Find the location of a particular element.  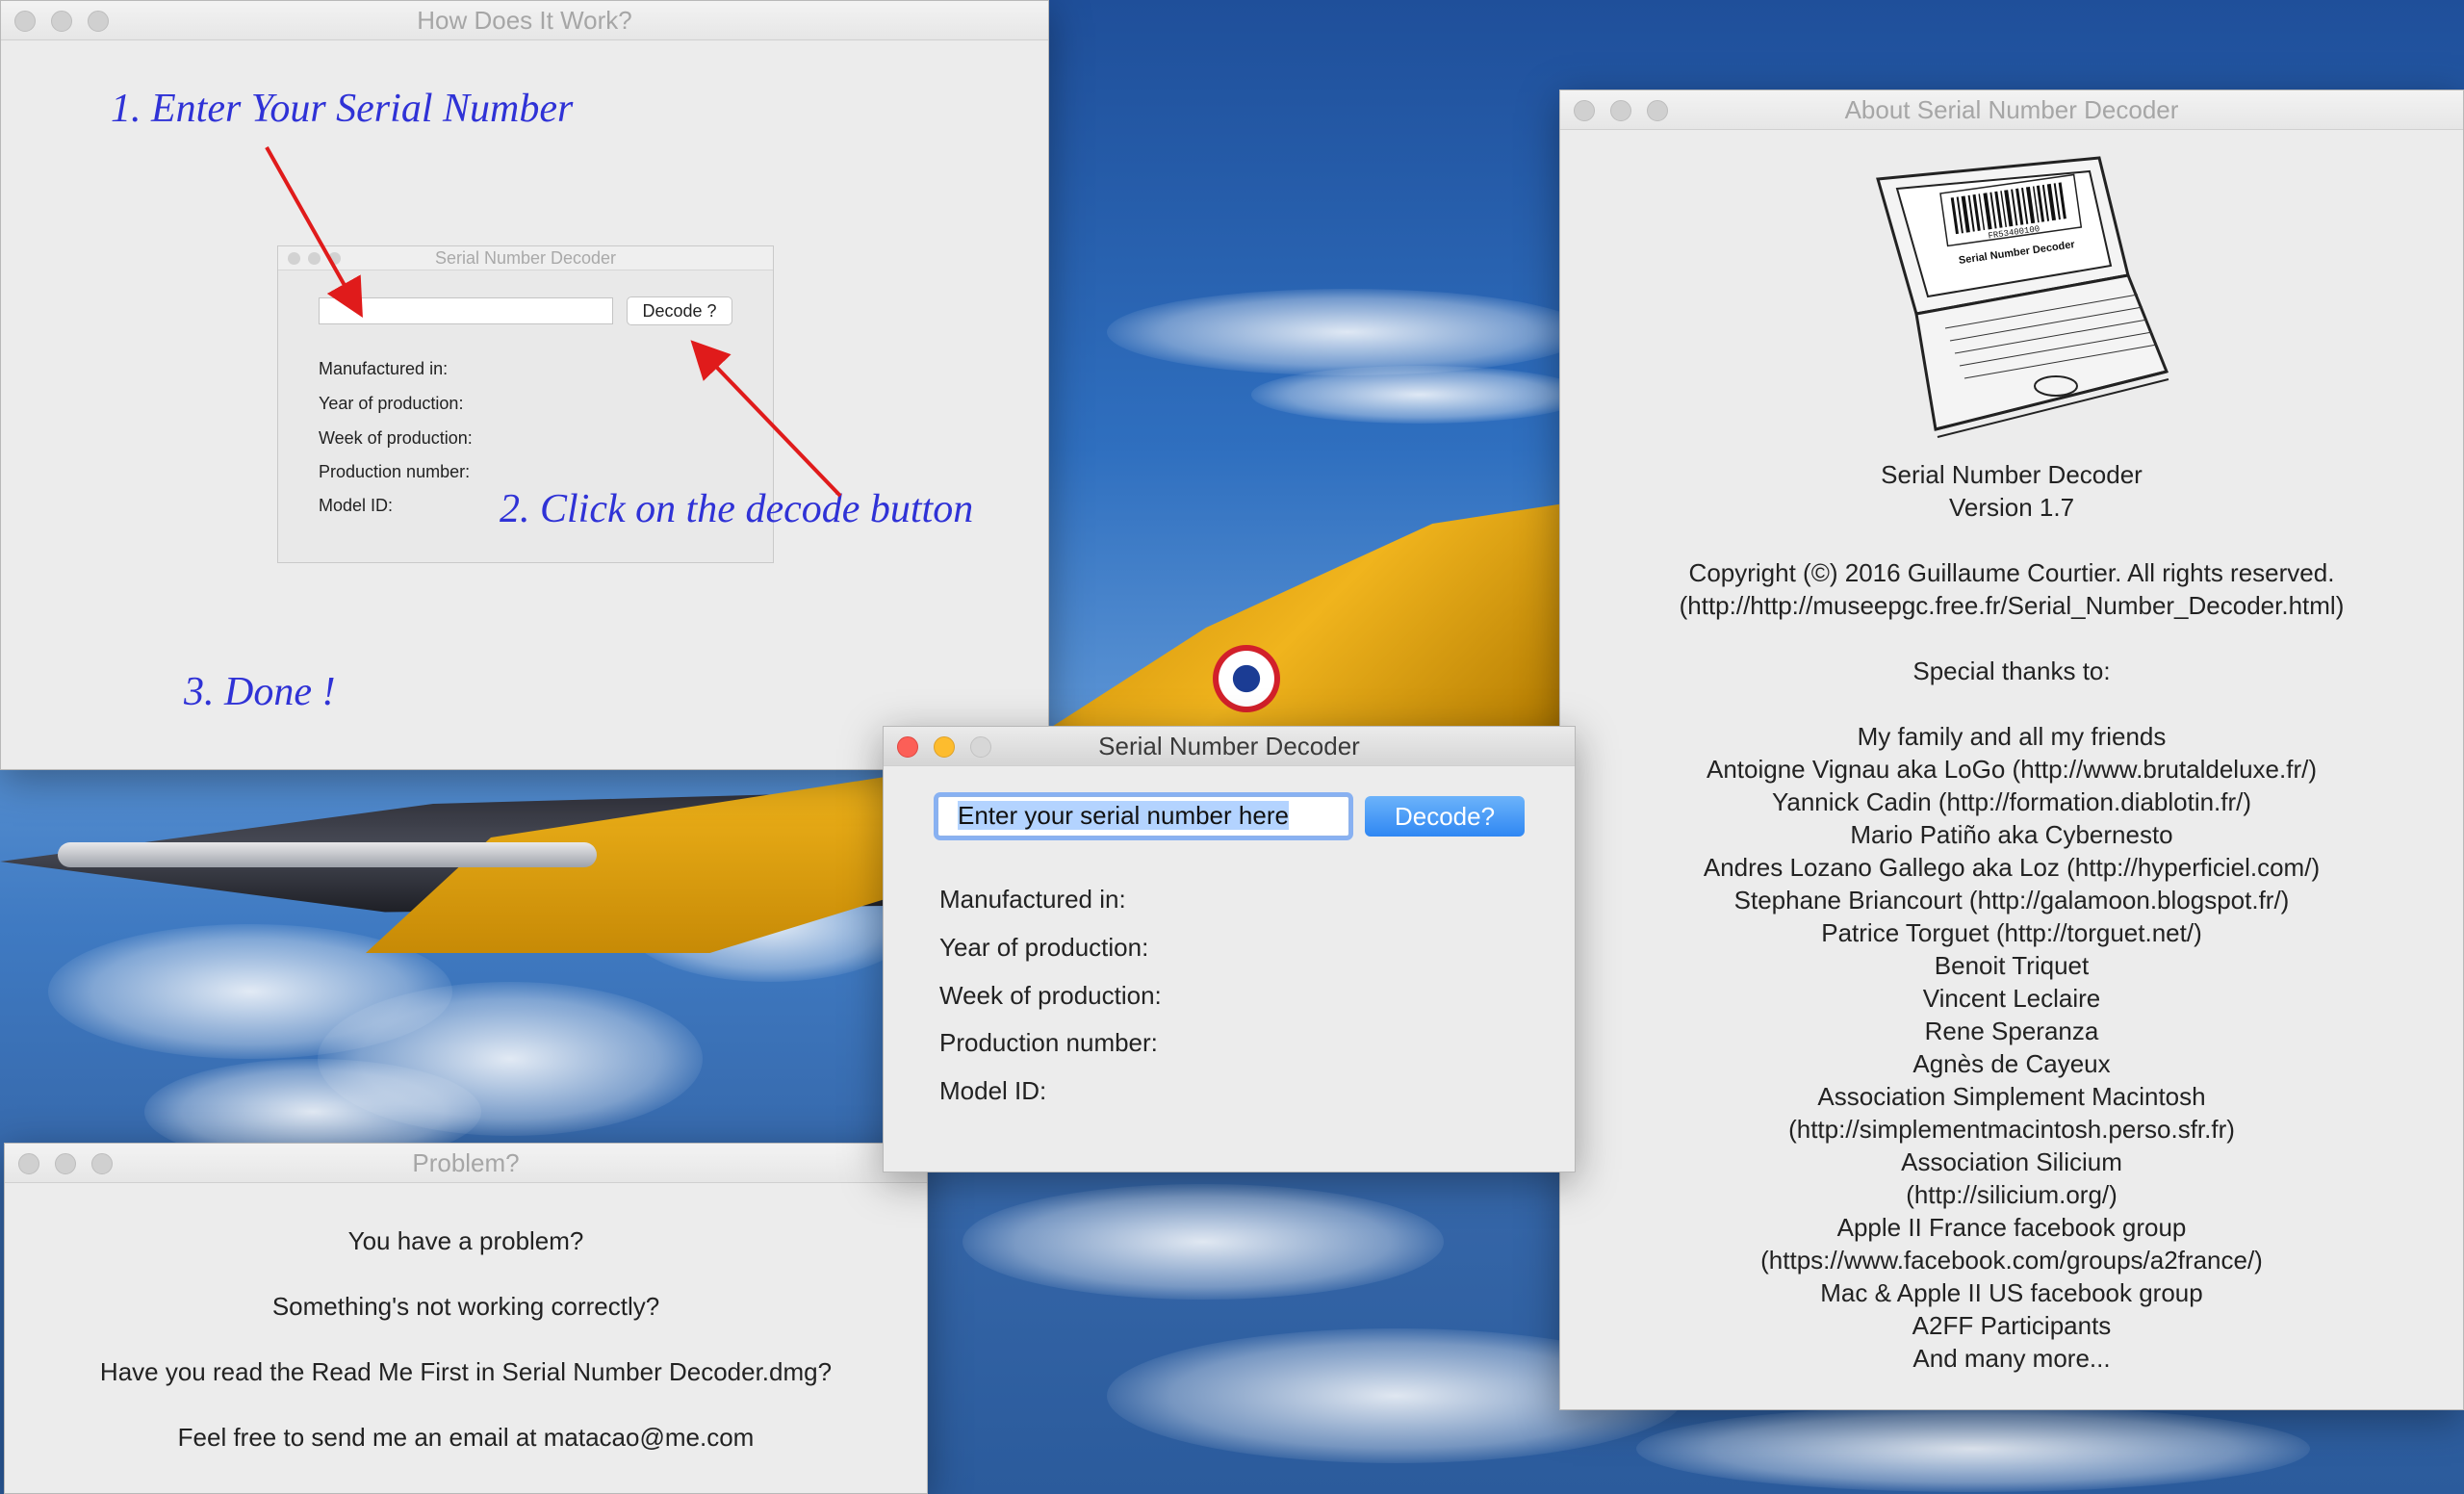

serial-number-input: Enter your serial number here is located at coordinates (1143, 817).